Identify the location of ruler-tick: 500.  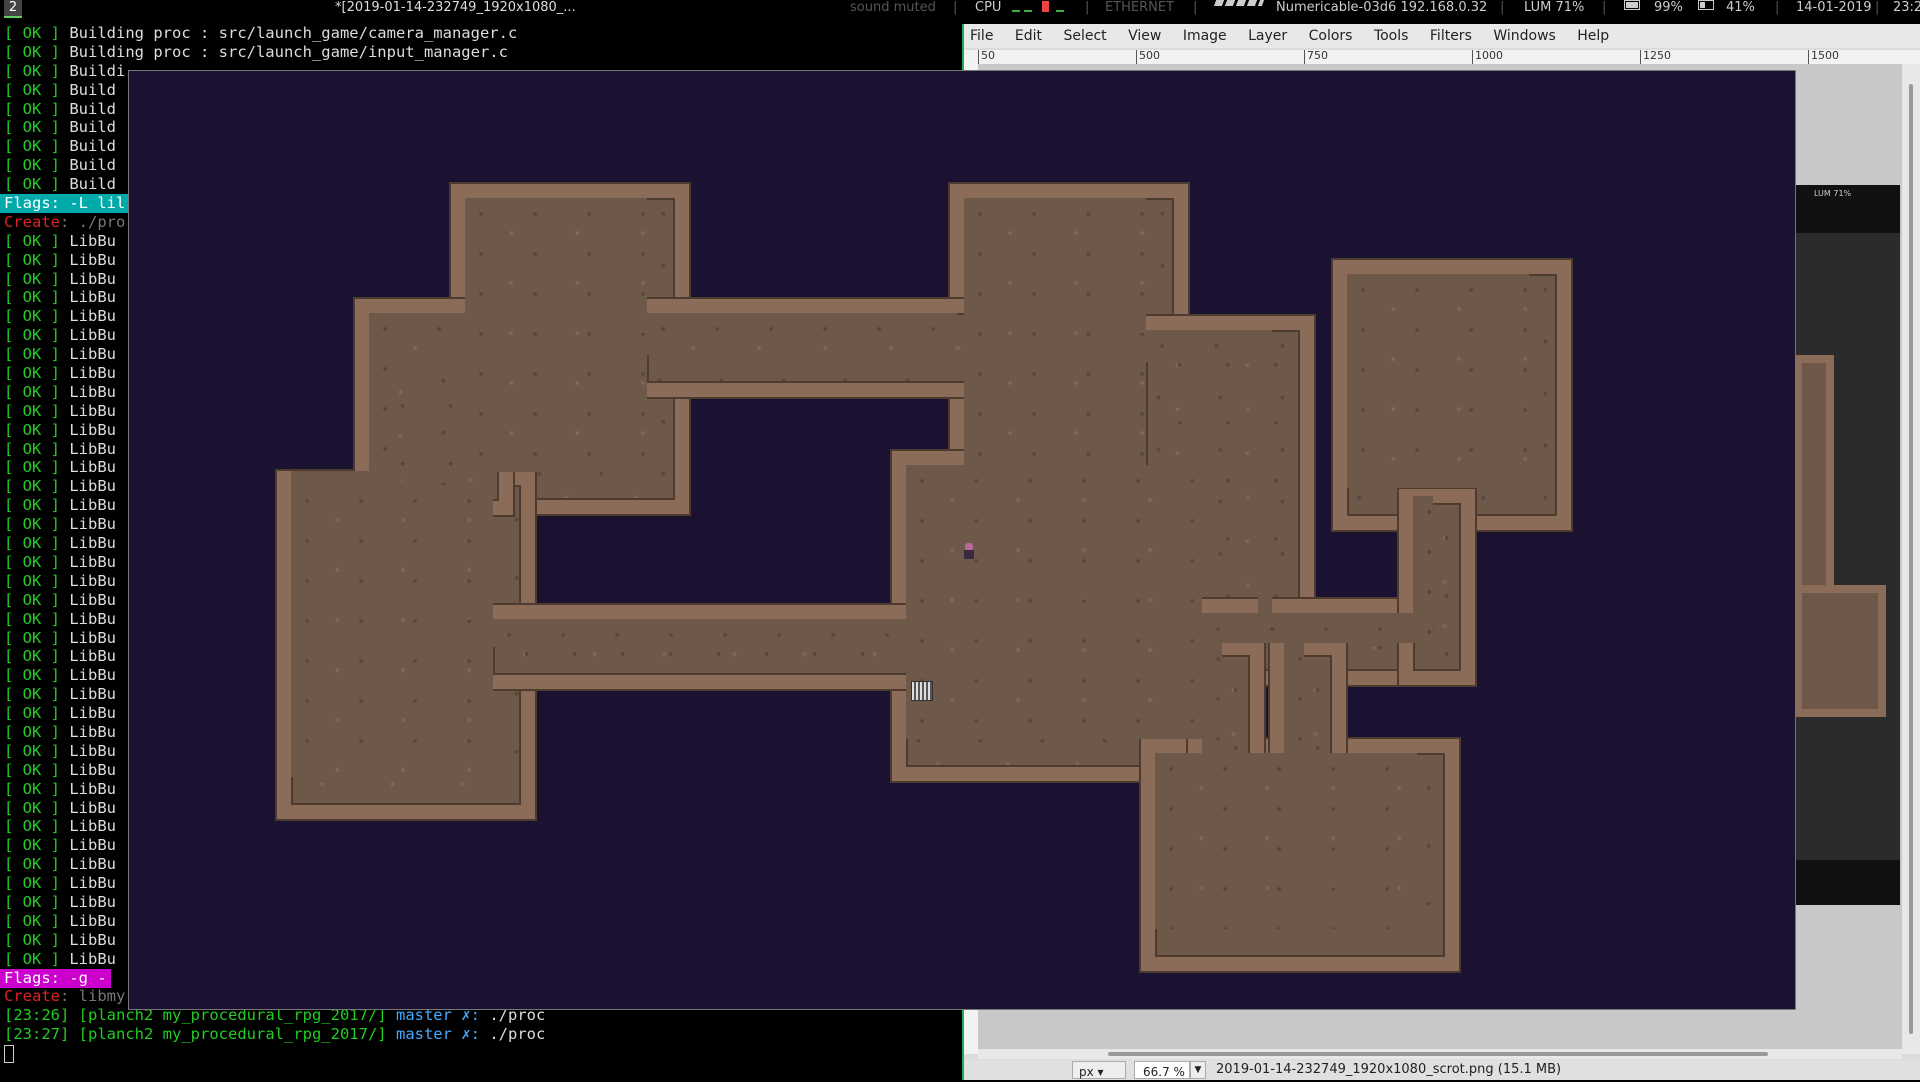
(1148, 57).